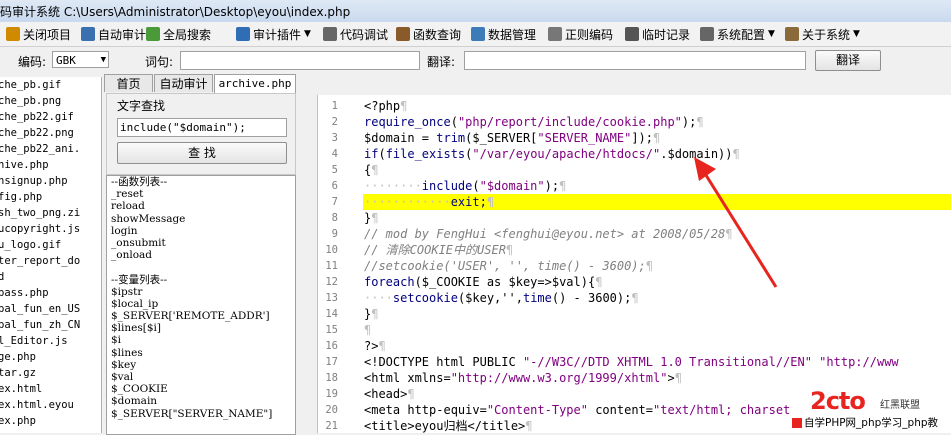 This screenshot has height=435, width=951. What do you see at coordinates (740, 229) in the screenshot?
I see `arrow-shaft` at bounding box center [740, 229].